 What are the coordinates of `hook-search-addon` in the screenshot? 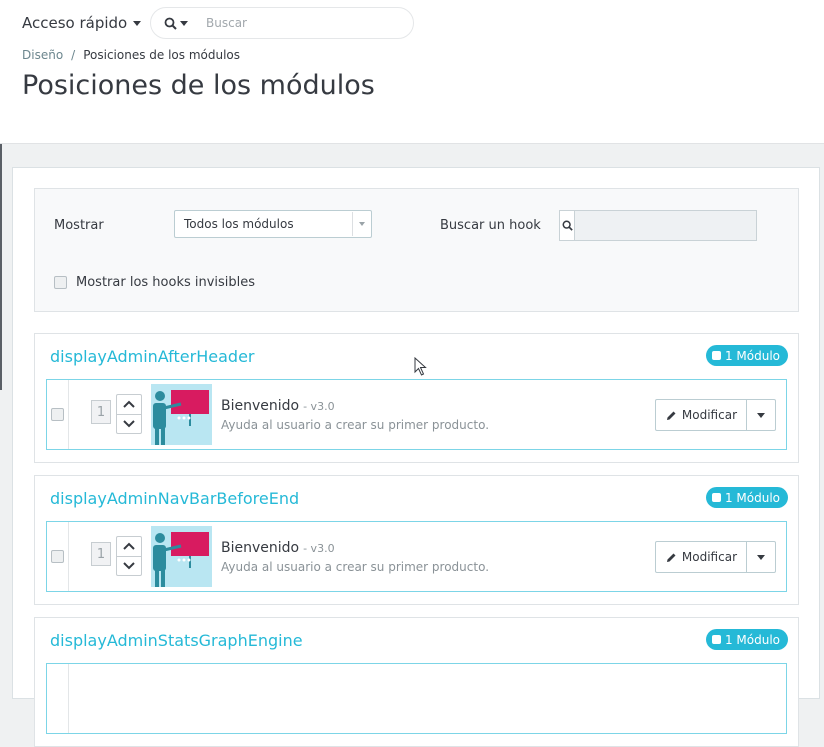 It's located at (567, 225).